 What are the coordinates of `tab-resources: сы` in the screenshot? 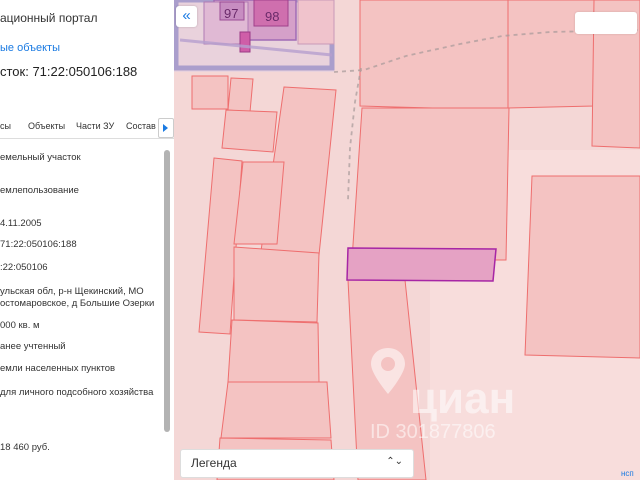 It's located at (5, 126).